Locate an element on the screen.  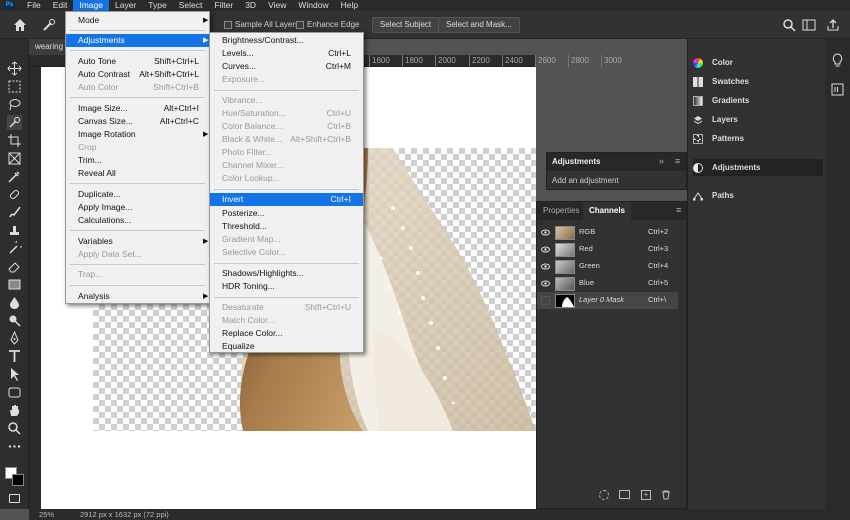
menu-item-color-balance: Color Balance... Ctrl+B is located at coordinates (286, 126).